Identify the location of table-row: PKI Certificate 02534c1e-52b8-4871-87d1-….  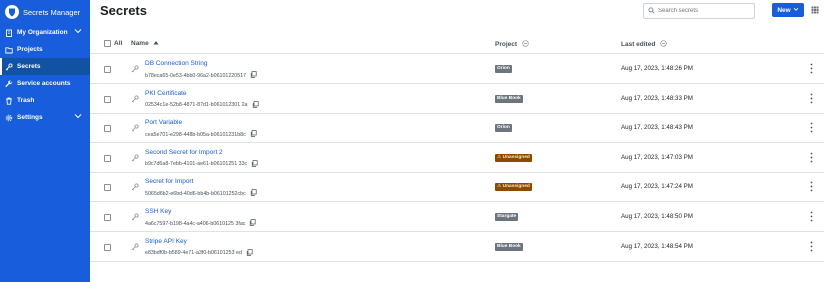
(457, 99).